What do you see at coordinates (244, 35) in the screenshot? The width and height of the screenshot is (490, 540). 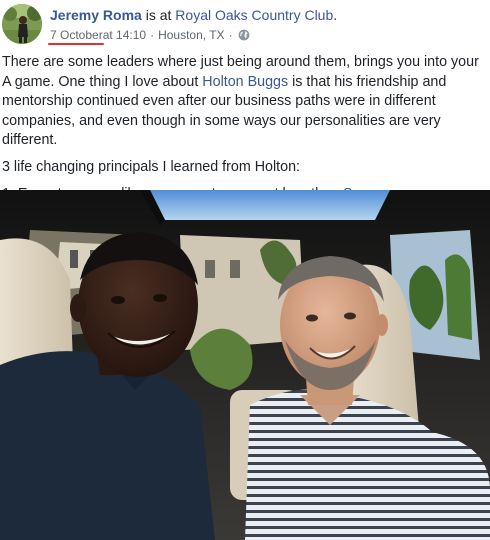 I see `globe-icon` at bounding box center [244, 35].